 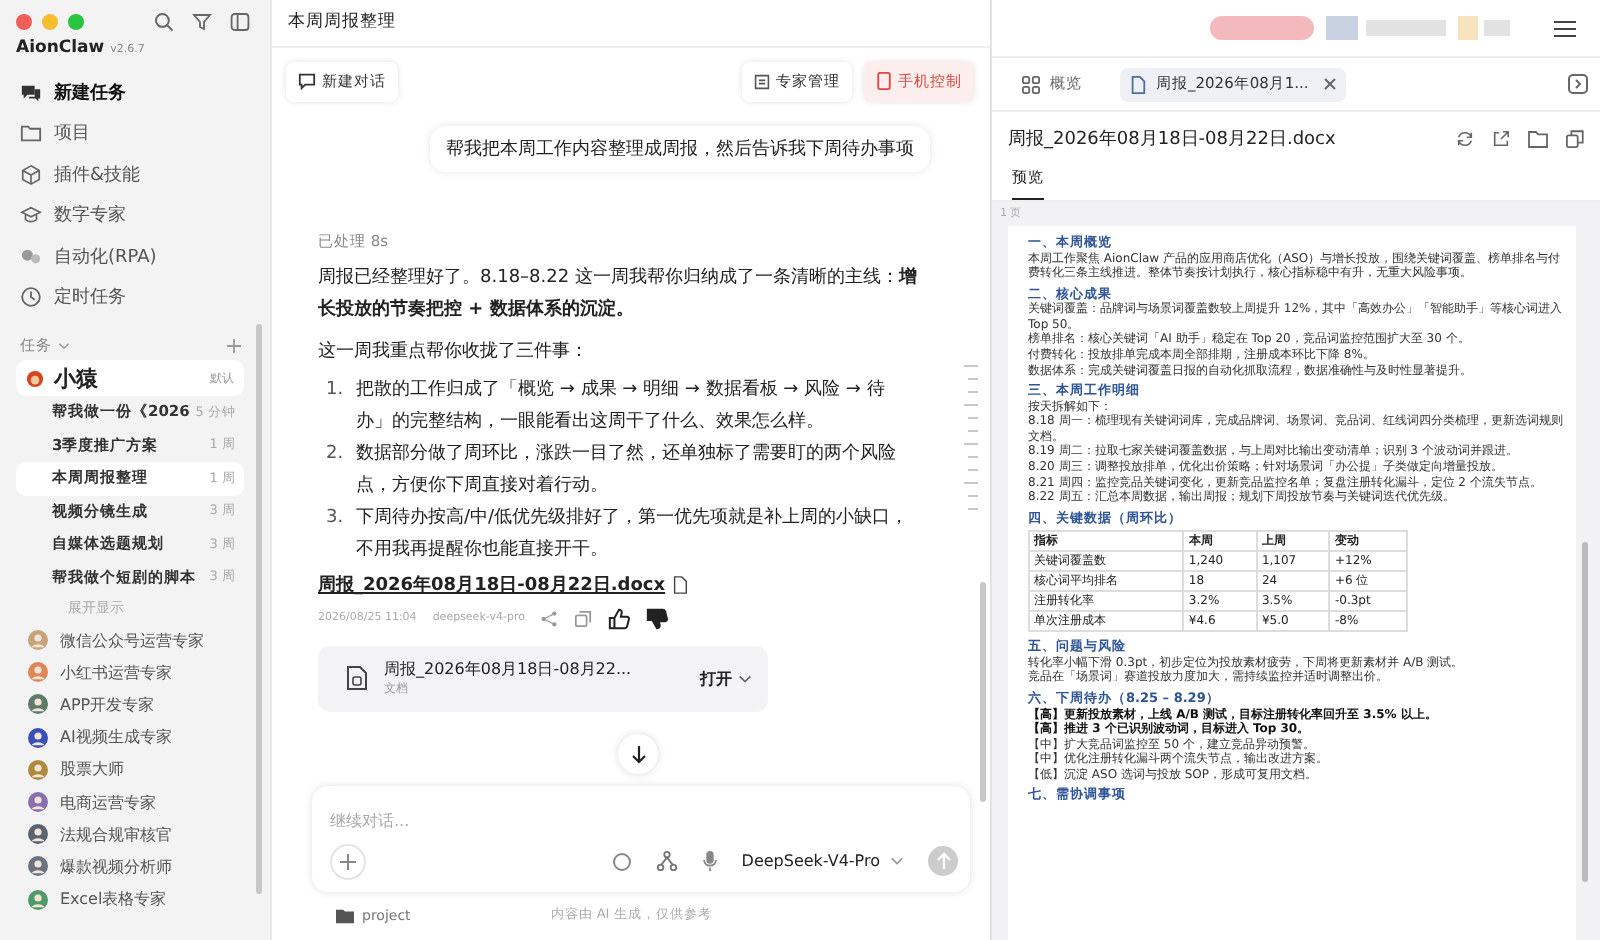 What do you see at coordinates (135, 802) in the screenshot?
I see `expert-item: 电商运营专家` at bounding box center [135, 802].